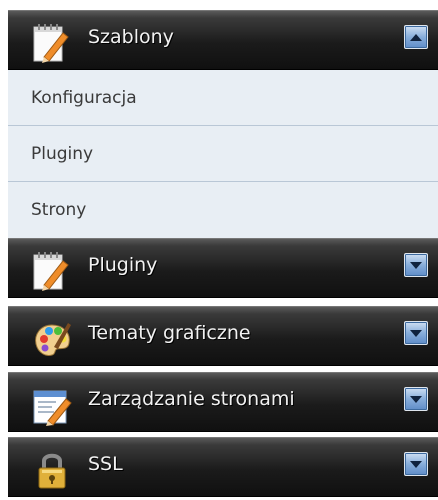 The height and width of the screenshot is (500, 438). Describe the element at coordinates (223, 40) in the screenshot. I see `section-header-szablony: Szablony` at that location.